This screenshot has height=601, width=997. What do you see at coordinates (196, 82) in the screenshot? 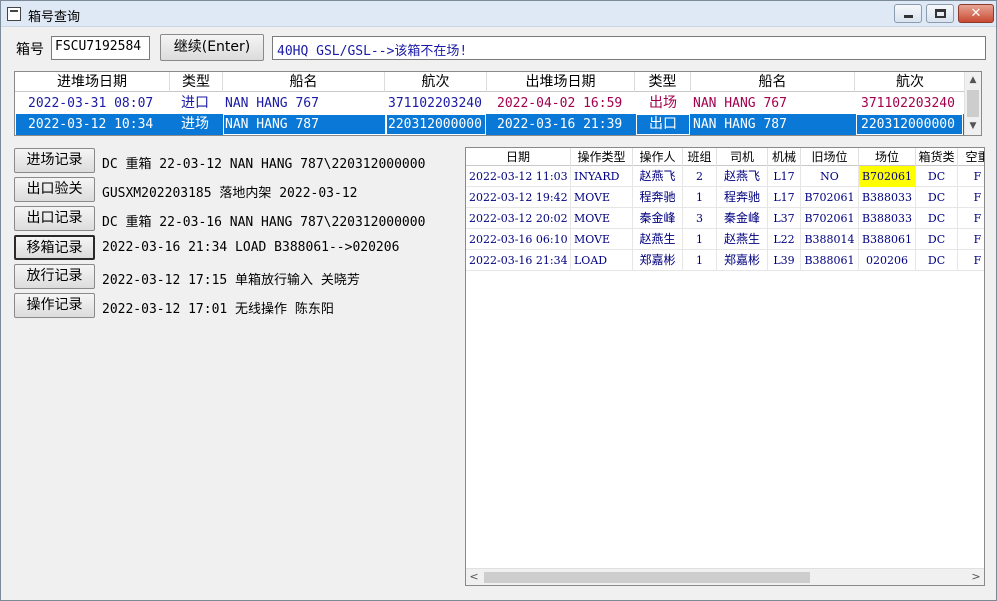
I see `col-in-type: 类型` at bounding box center [196, 82].